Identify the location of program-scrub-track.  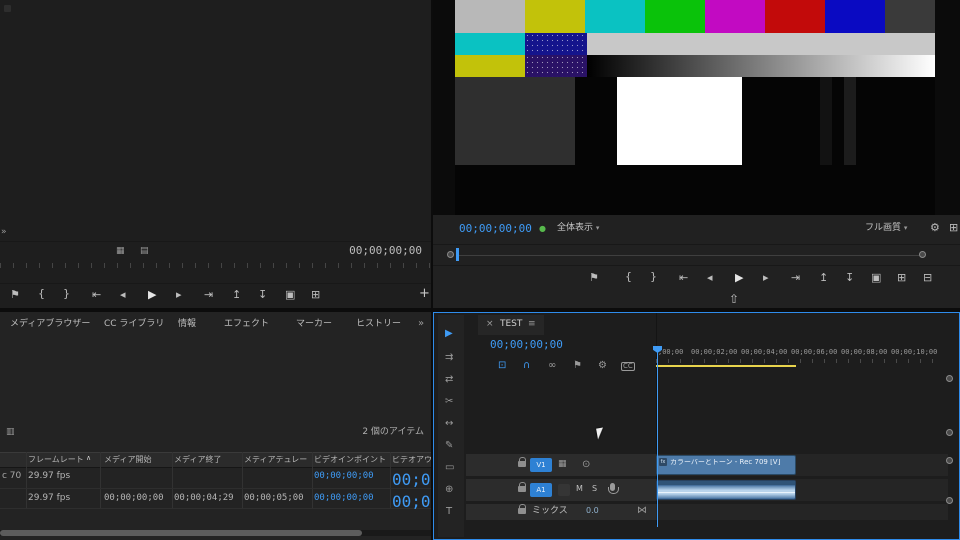
(688, 255).